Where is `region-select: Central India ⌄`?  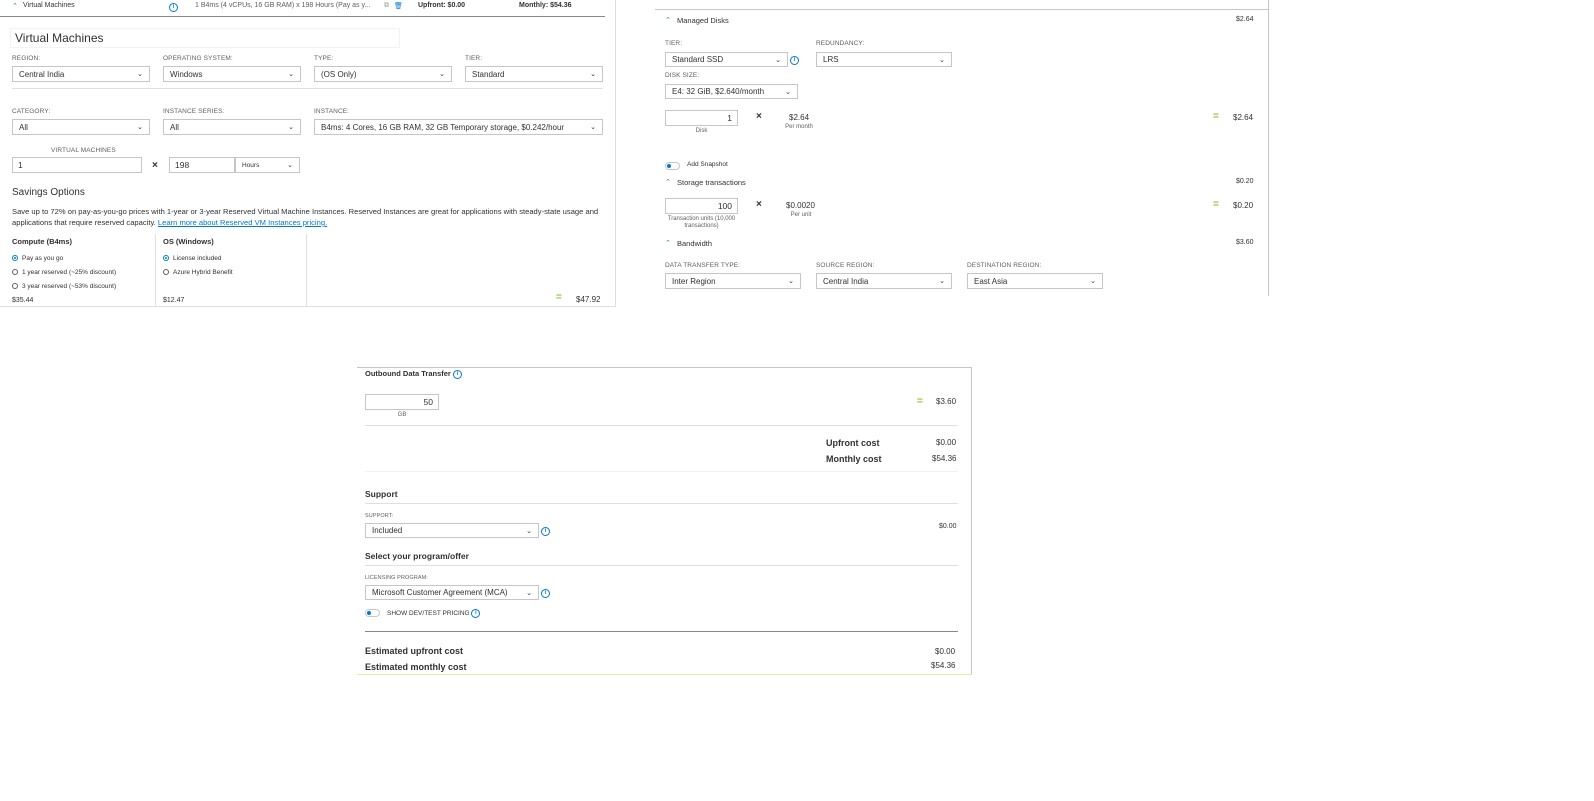
region-select: Central India ⌄ is located at coordinates (81, 74).